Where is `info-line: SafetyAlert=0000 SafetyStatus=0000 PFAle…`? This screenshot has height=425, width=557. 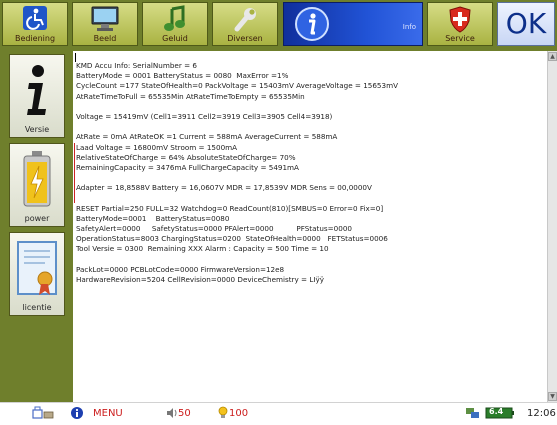
info-line: SafetyAlert=0000 SafetyStatus=0000 PFAle… is located at coordinates (214, 228).